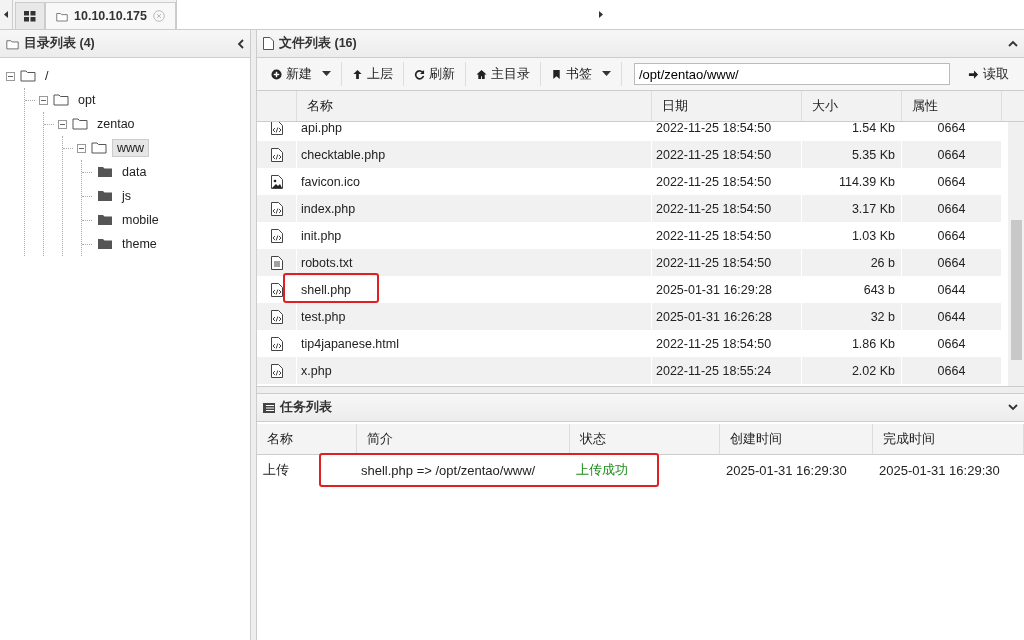 This screenshot has height=640, width=1024. I want to click on file-size: 2.02 Kb, so click(873, 370).